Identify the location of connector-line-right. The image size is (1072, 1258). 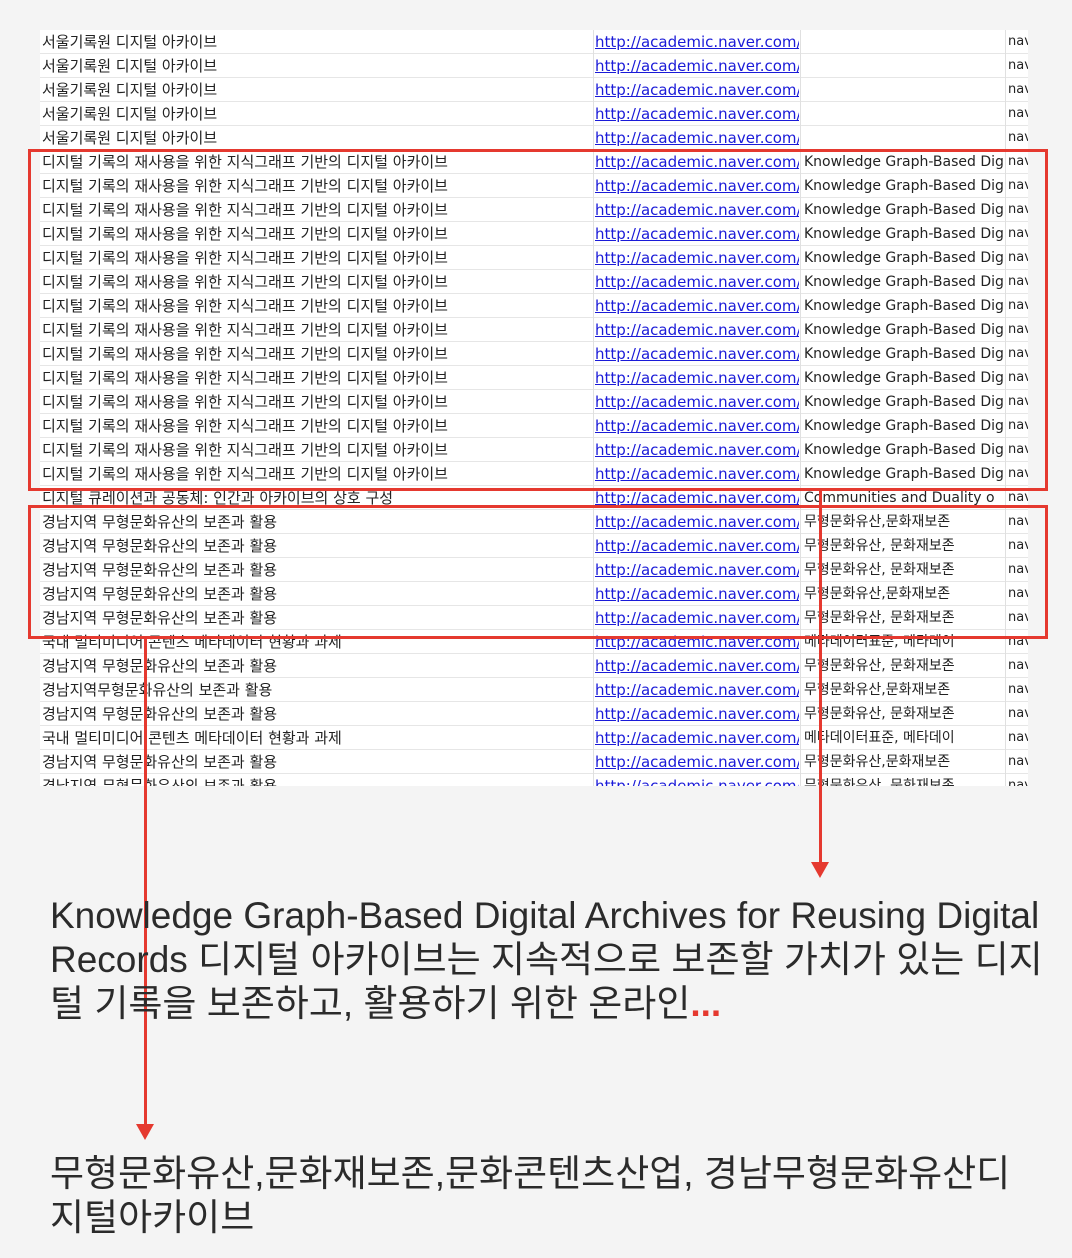
(820, 677).